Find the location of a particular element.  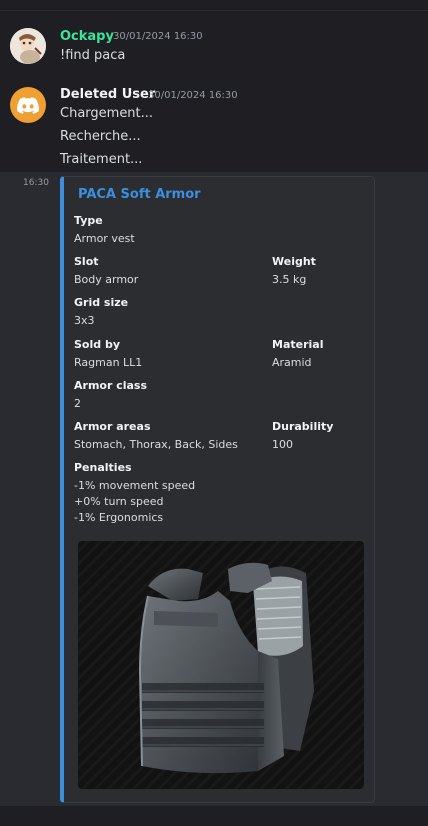

field-durability-name: Durability is located at coordinates (303, 426).